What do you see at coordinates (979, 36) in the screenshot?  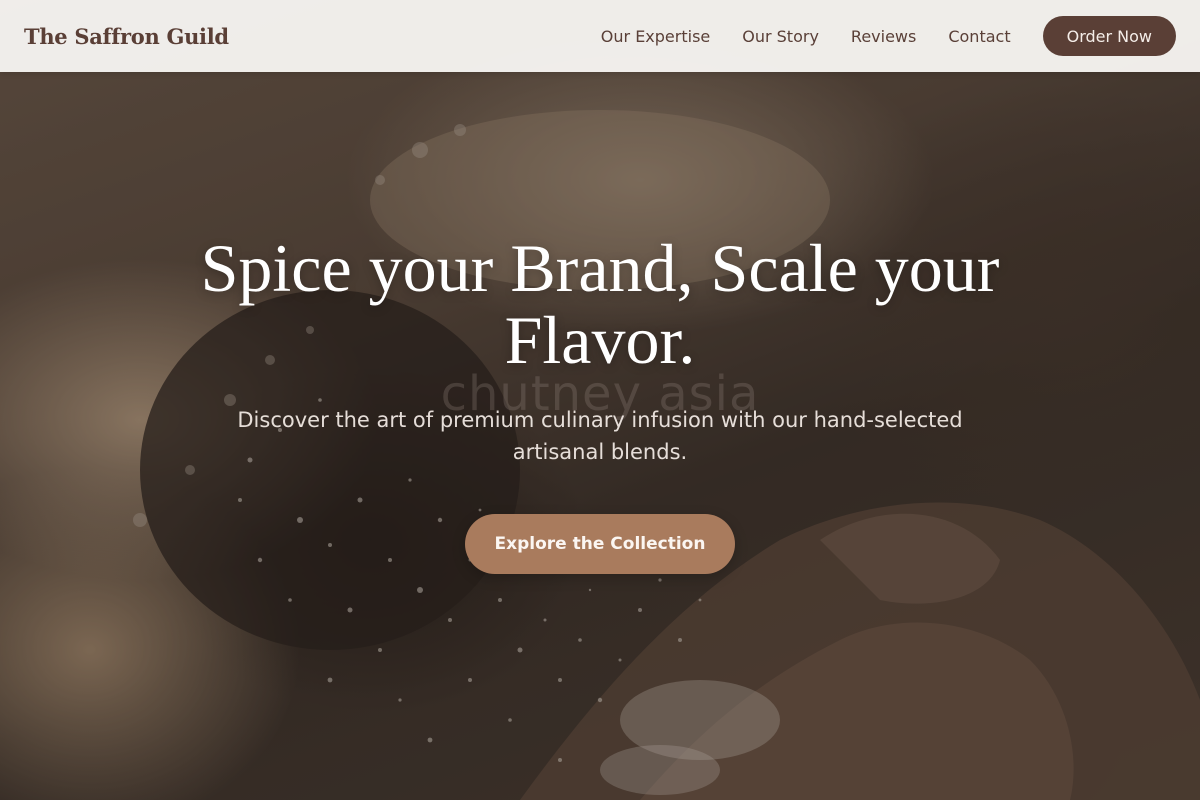 I see `nav-link-contact: Contact` at bounding box center [979, 36].